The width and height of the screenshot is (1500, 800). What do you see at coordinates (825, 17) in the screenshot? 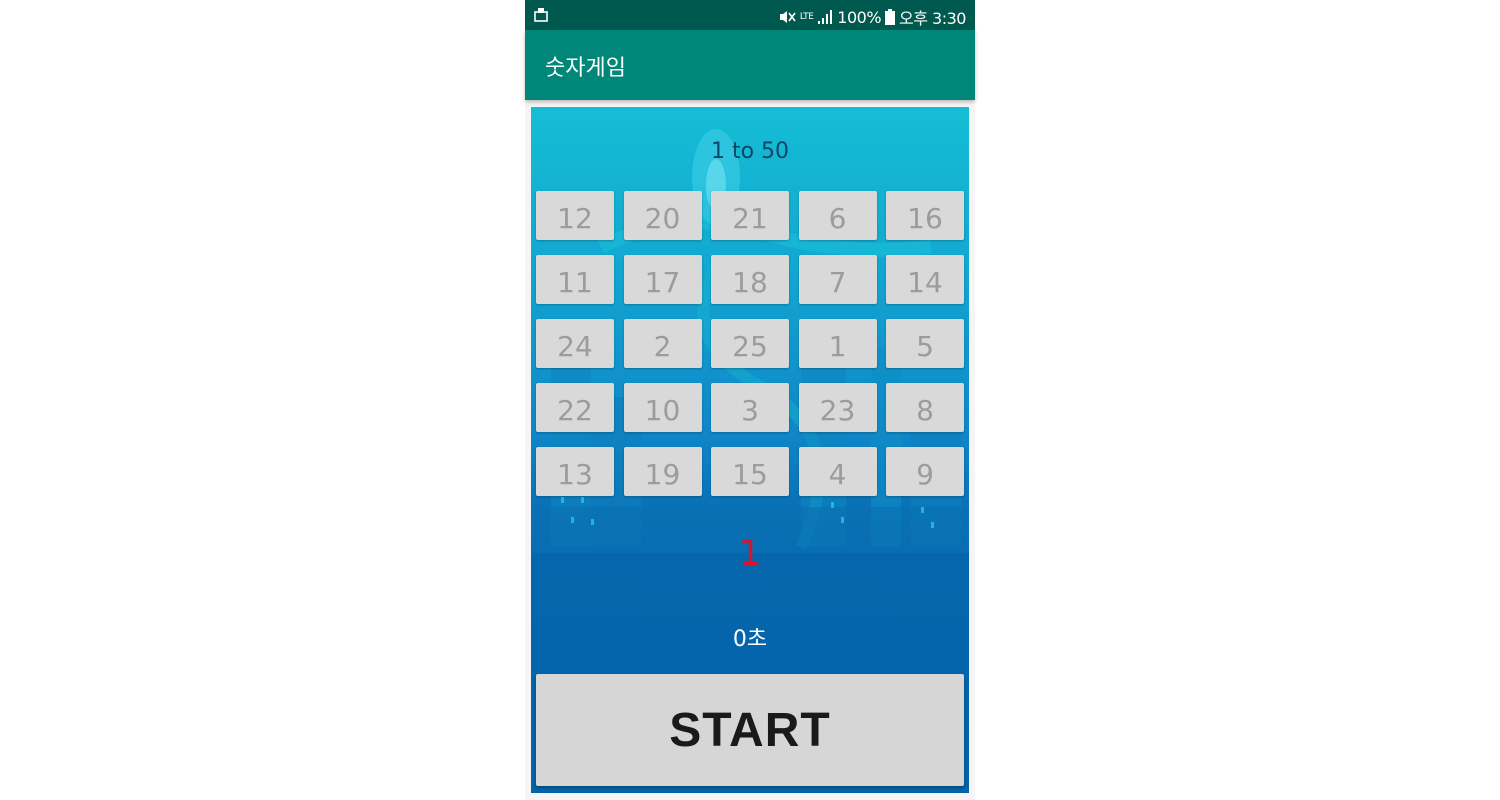
I see `signal-icon` at bounding box center [825, 17].